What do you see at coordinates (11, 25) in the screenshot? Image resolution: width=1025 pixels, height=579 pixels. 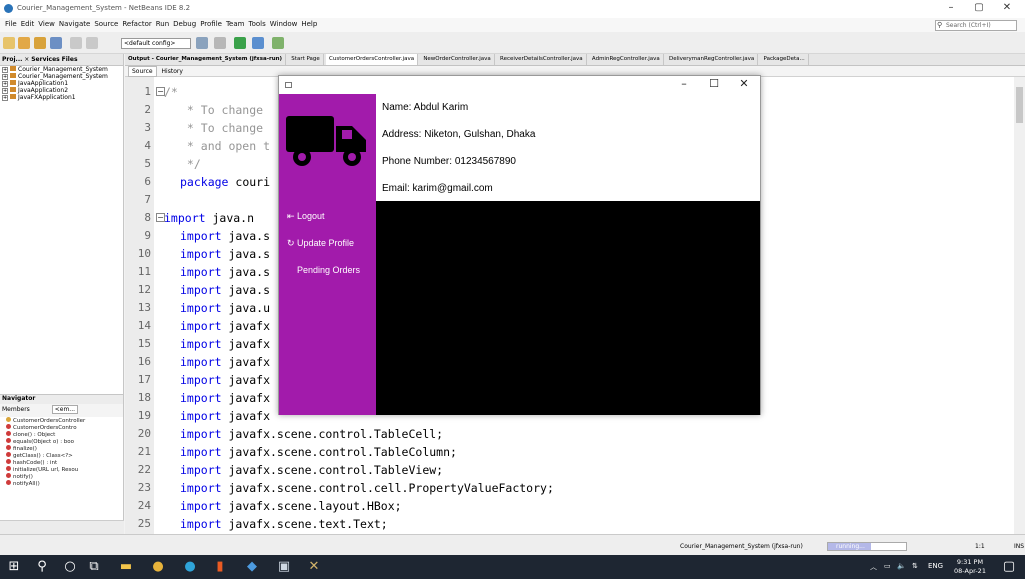 I see `menu-file: File` at bounding box center [11, 25].